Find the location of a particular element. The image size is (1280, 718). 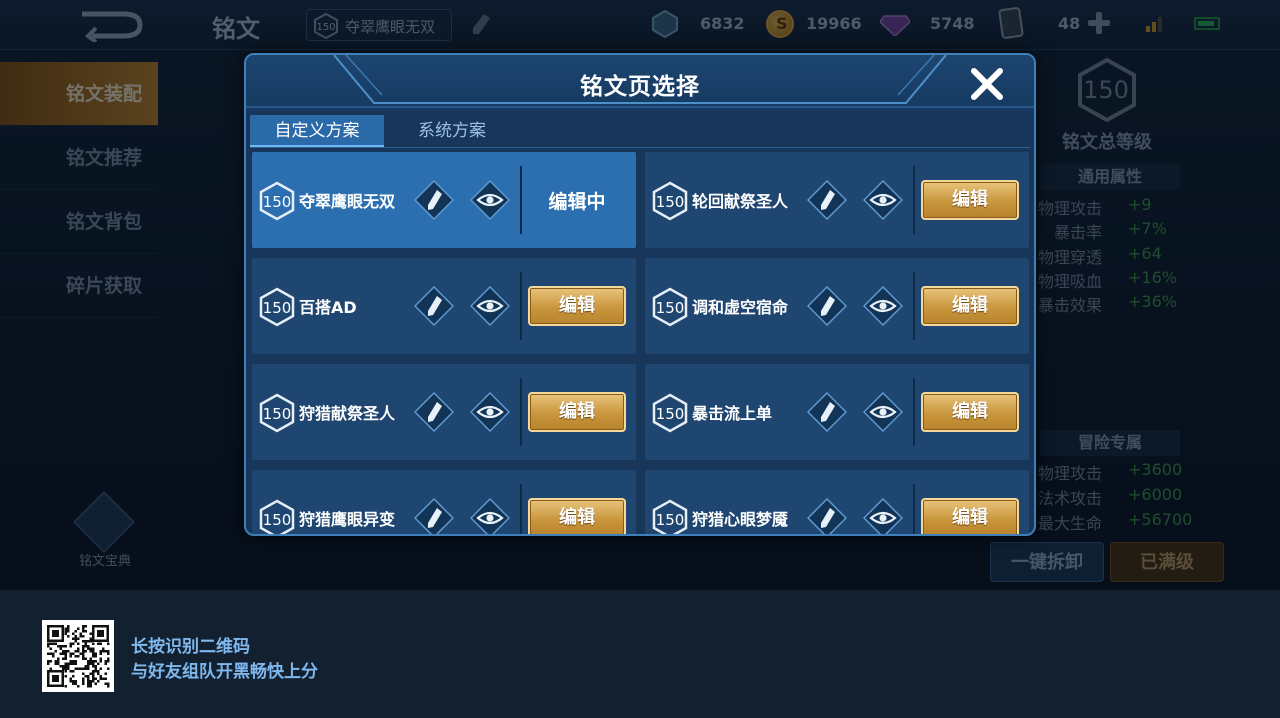

page-name: 百搭AD is located at coordinates (328, 307).